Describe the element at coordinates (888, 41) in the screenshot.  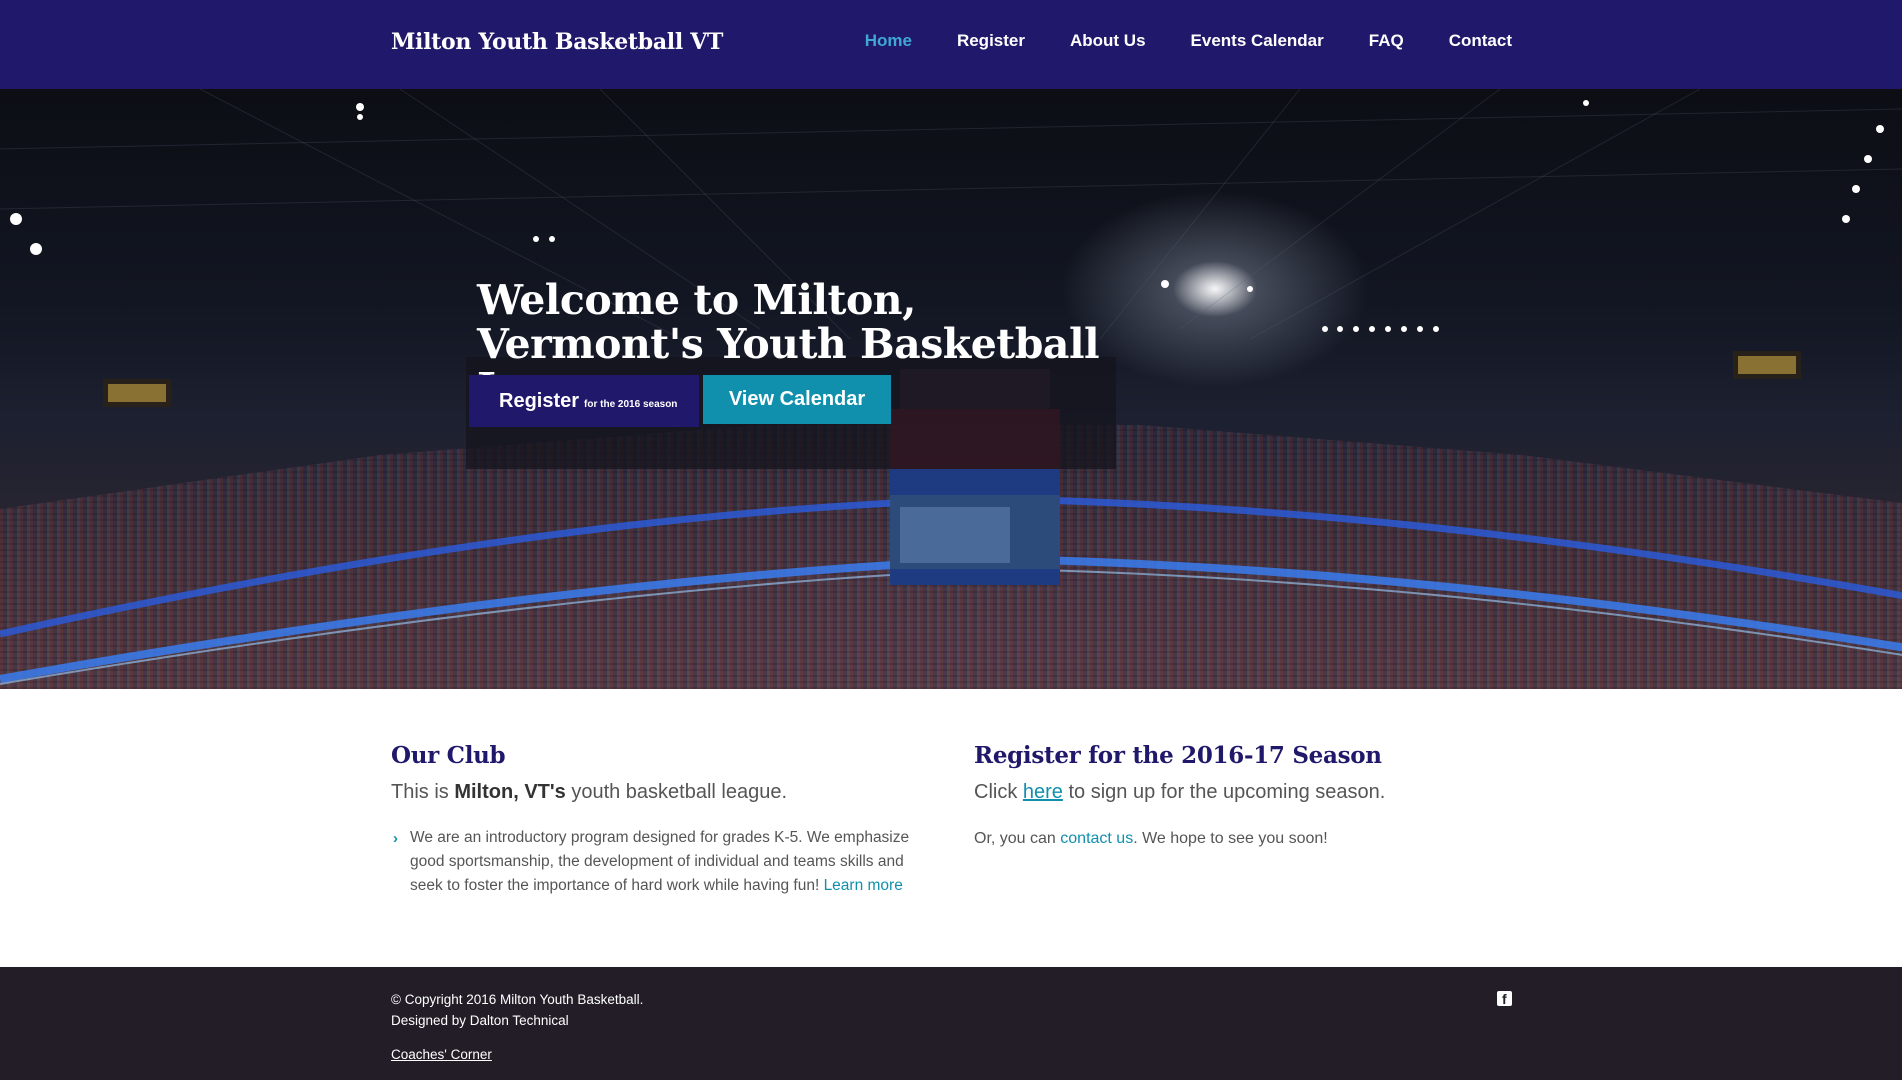
I see `nav-home: Home` at that location.